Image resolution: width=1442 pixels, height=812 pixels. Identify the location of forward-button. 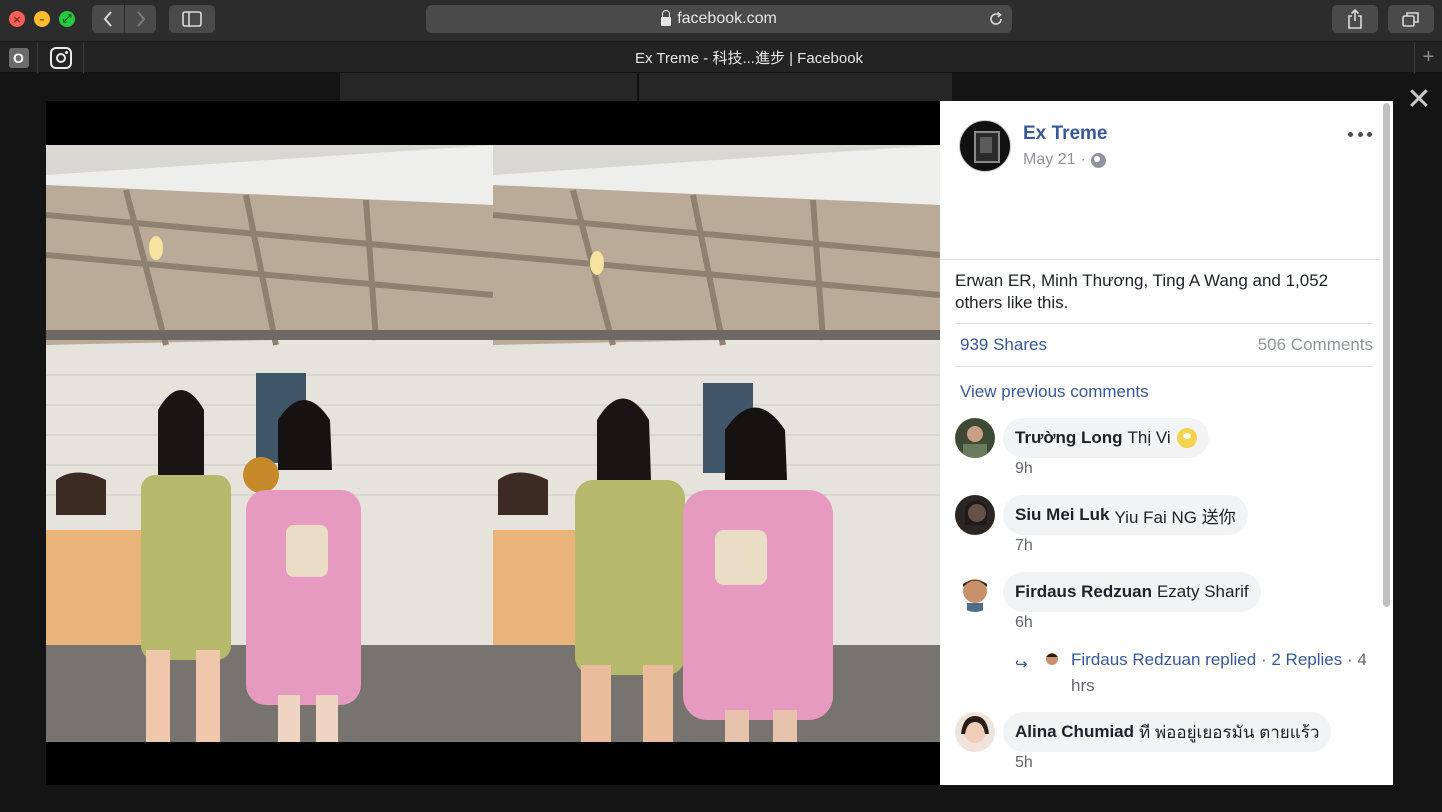
(140, 19).